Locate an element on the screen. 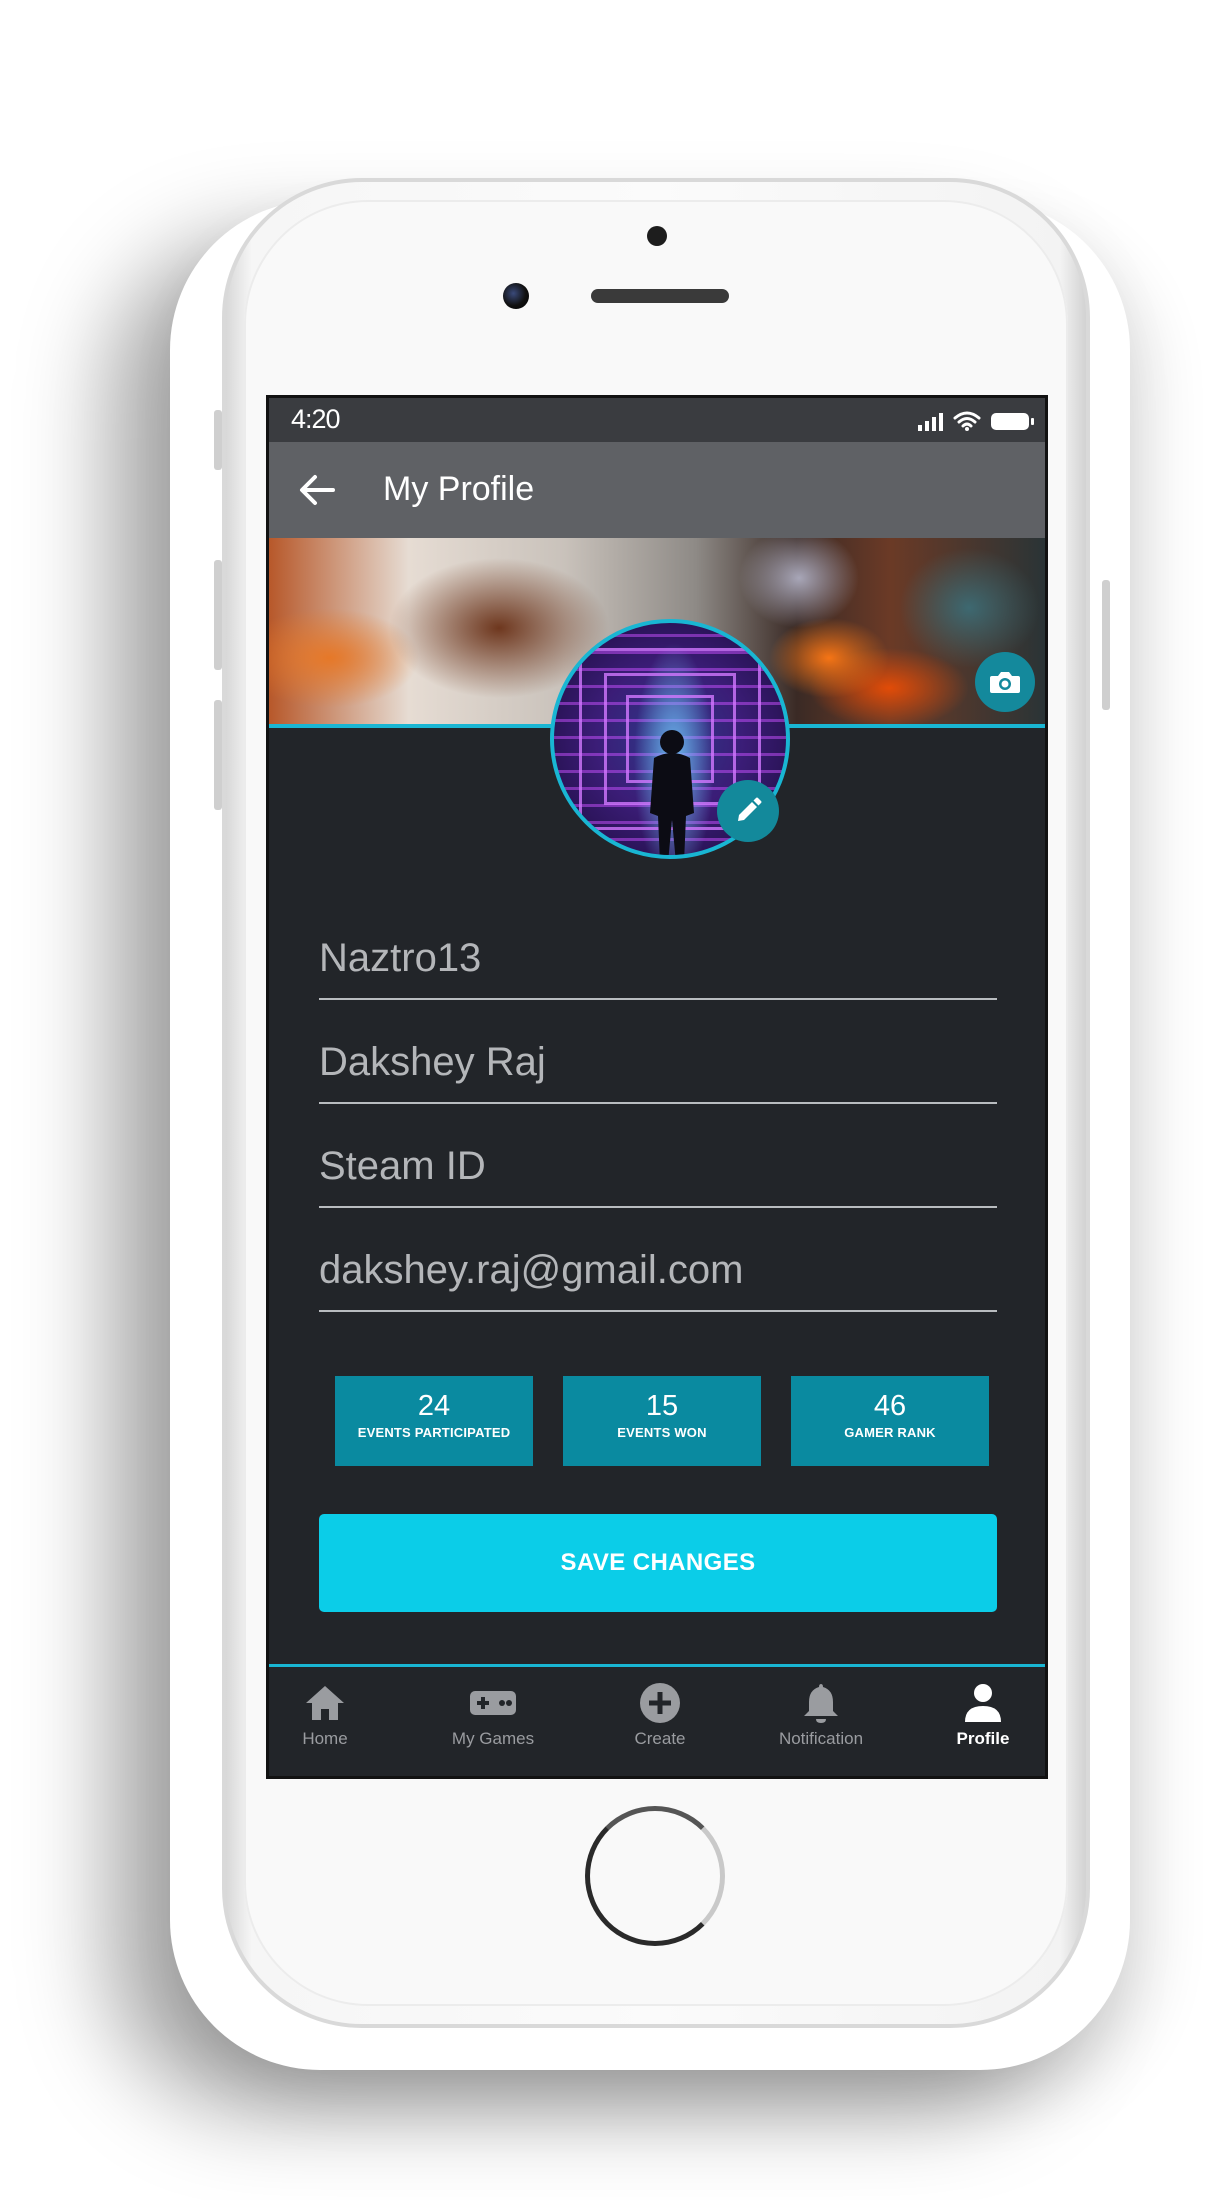 This screenshot has width=1224, height=2200. plus-circle-icon is located at coordinates (660, 1703).